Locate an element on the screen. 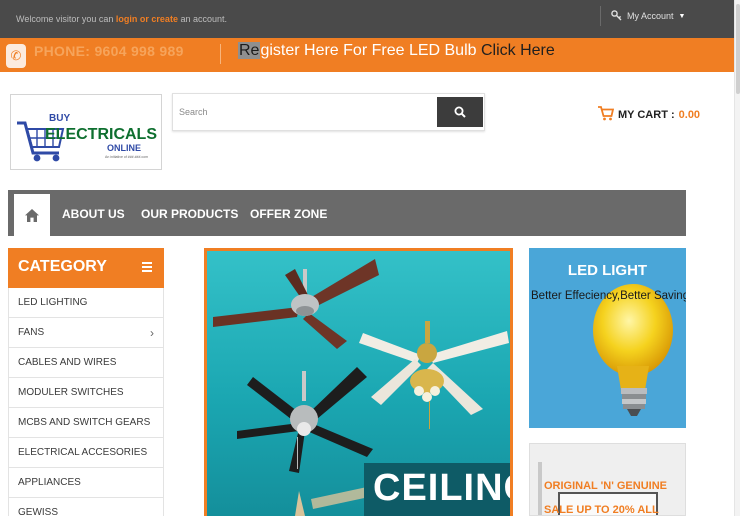 This screenshot has height=516, width=740. ceiling-title: CEILING is located at coordinates (441, 488).